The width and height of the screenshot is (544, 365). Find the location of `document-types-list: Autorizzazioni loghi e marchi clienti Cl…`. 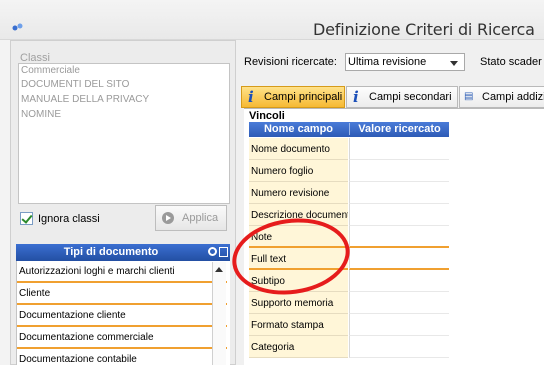

document-types-list: Autorizzazioni loghi e marchi clienti Cl… is located at coordinates (123, 313).